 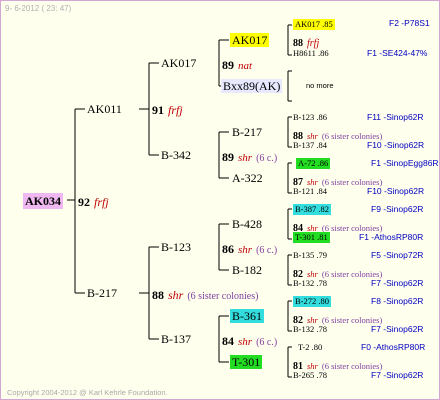 What do you see at coordinates (310, 329) in the screenshot?
I see `g4-bot-6: B-132 .78` at bounding box center [310, 329].